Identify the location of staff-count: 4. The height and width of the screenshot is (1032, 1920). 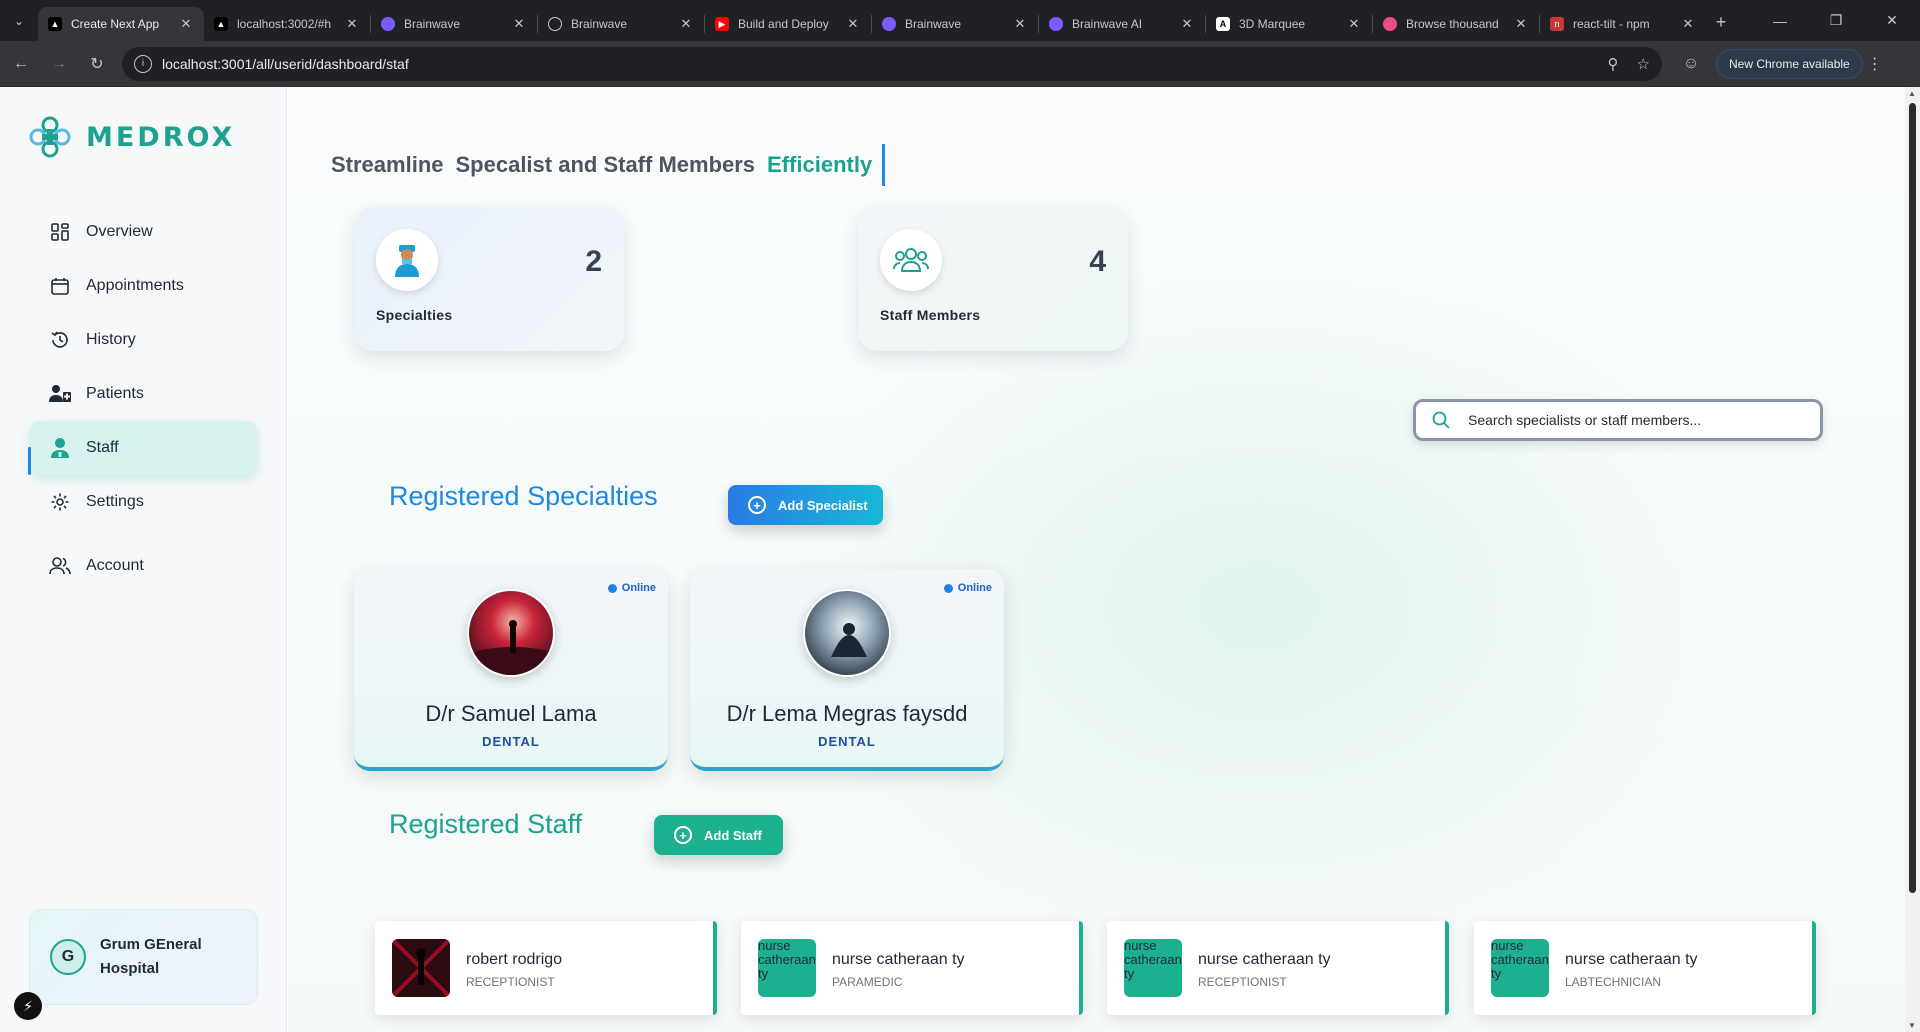
(1097, 261).